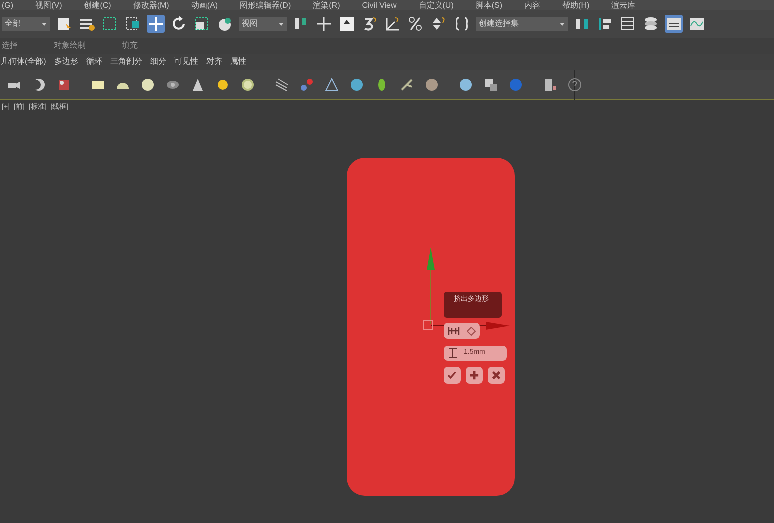 This screenshot has width=774, height=523. I want to click on diamond-icon, so click(471, 331).